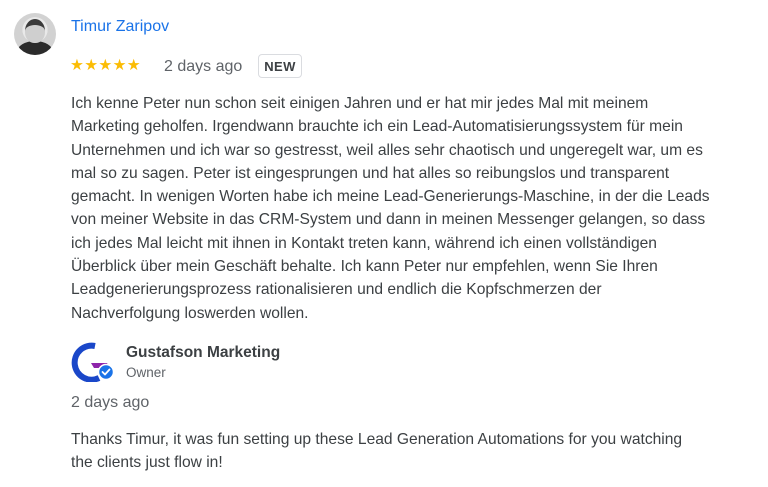 This screenshot has height=487, width=768. I want to click on owner-name: Gustafson Marketing, so click(203, 352).